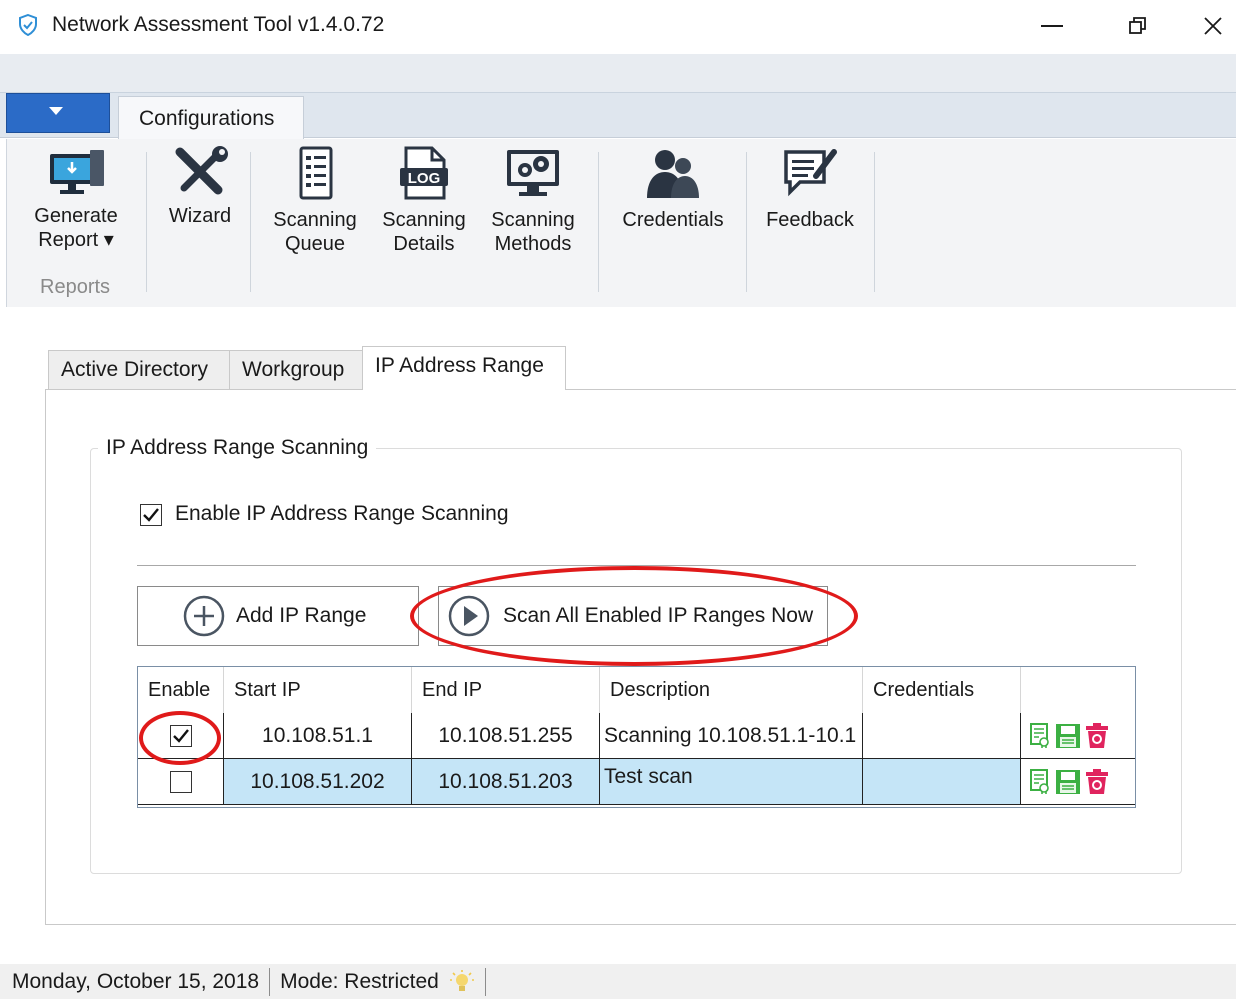  What do you see at coordinates (618, 27) in the screenshot?
I see `title-bar: Network Assessment Tool v1.4.0.72` at bounding box center [618, 27].